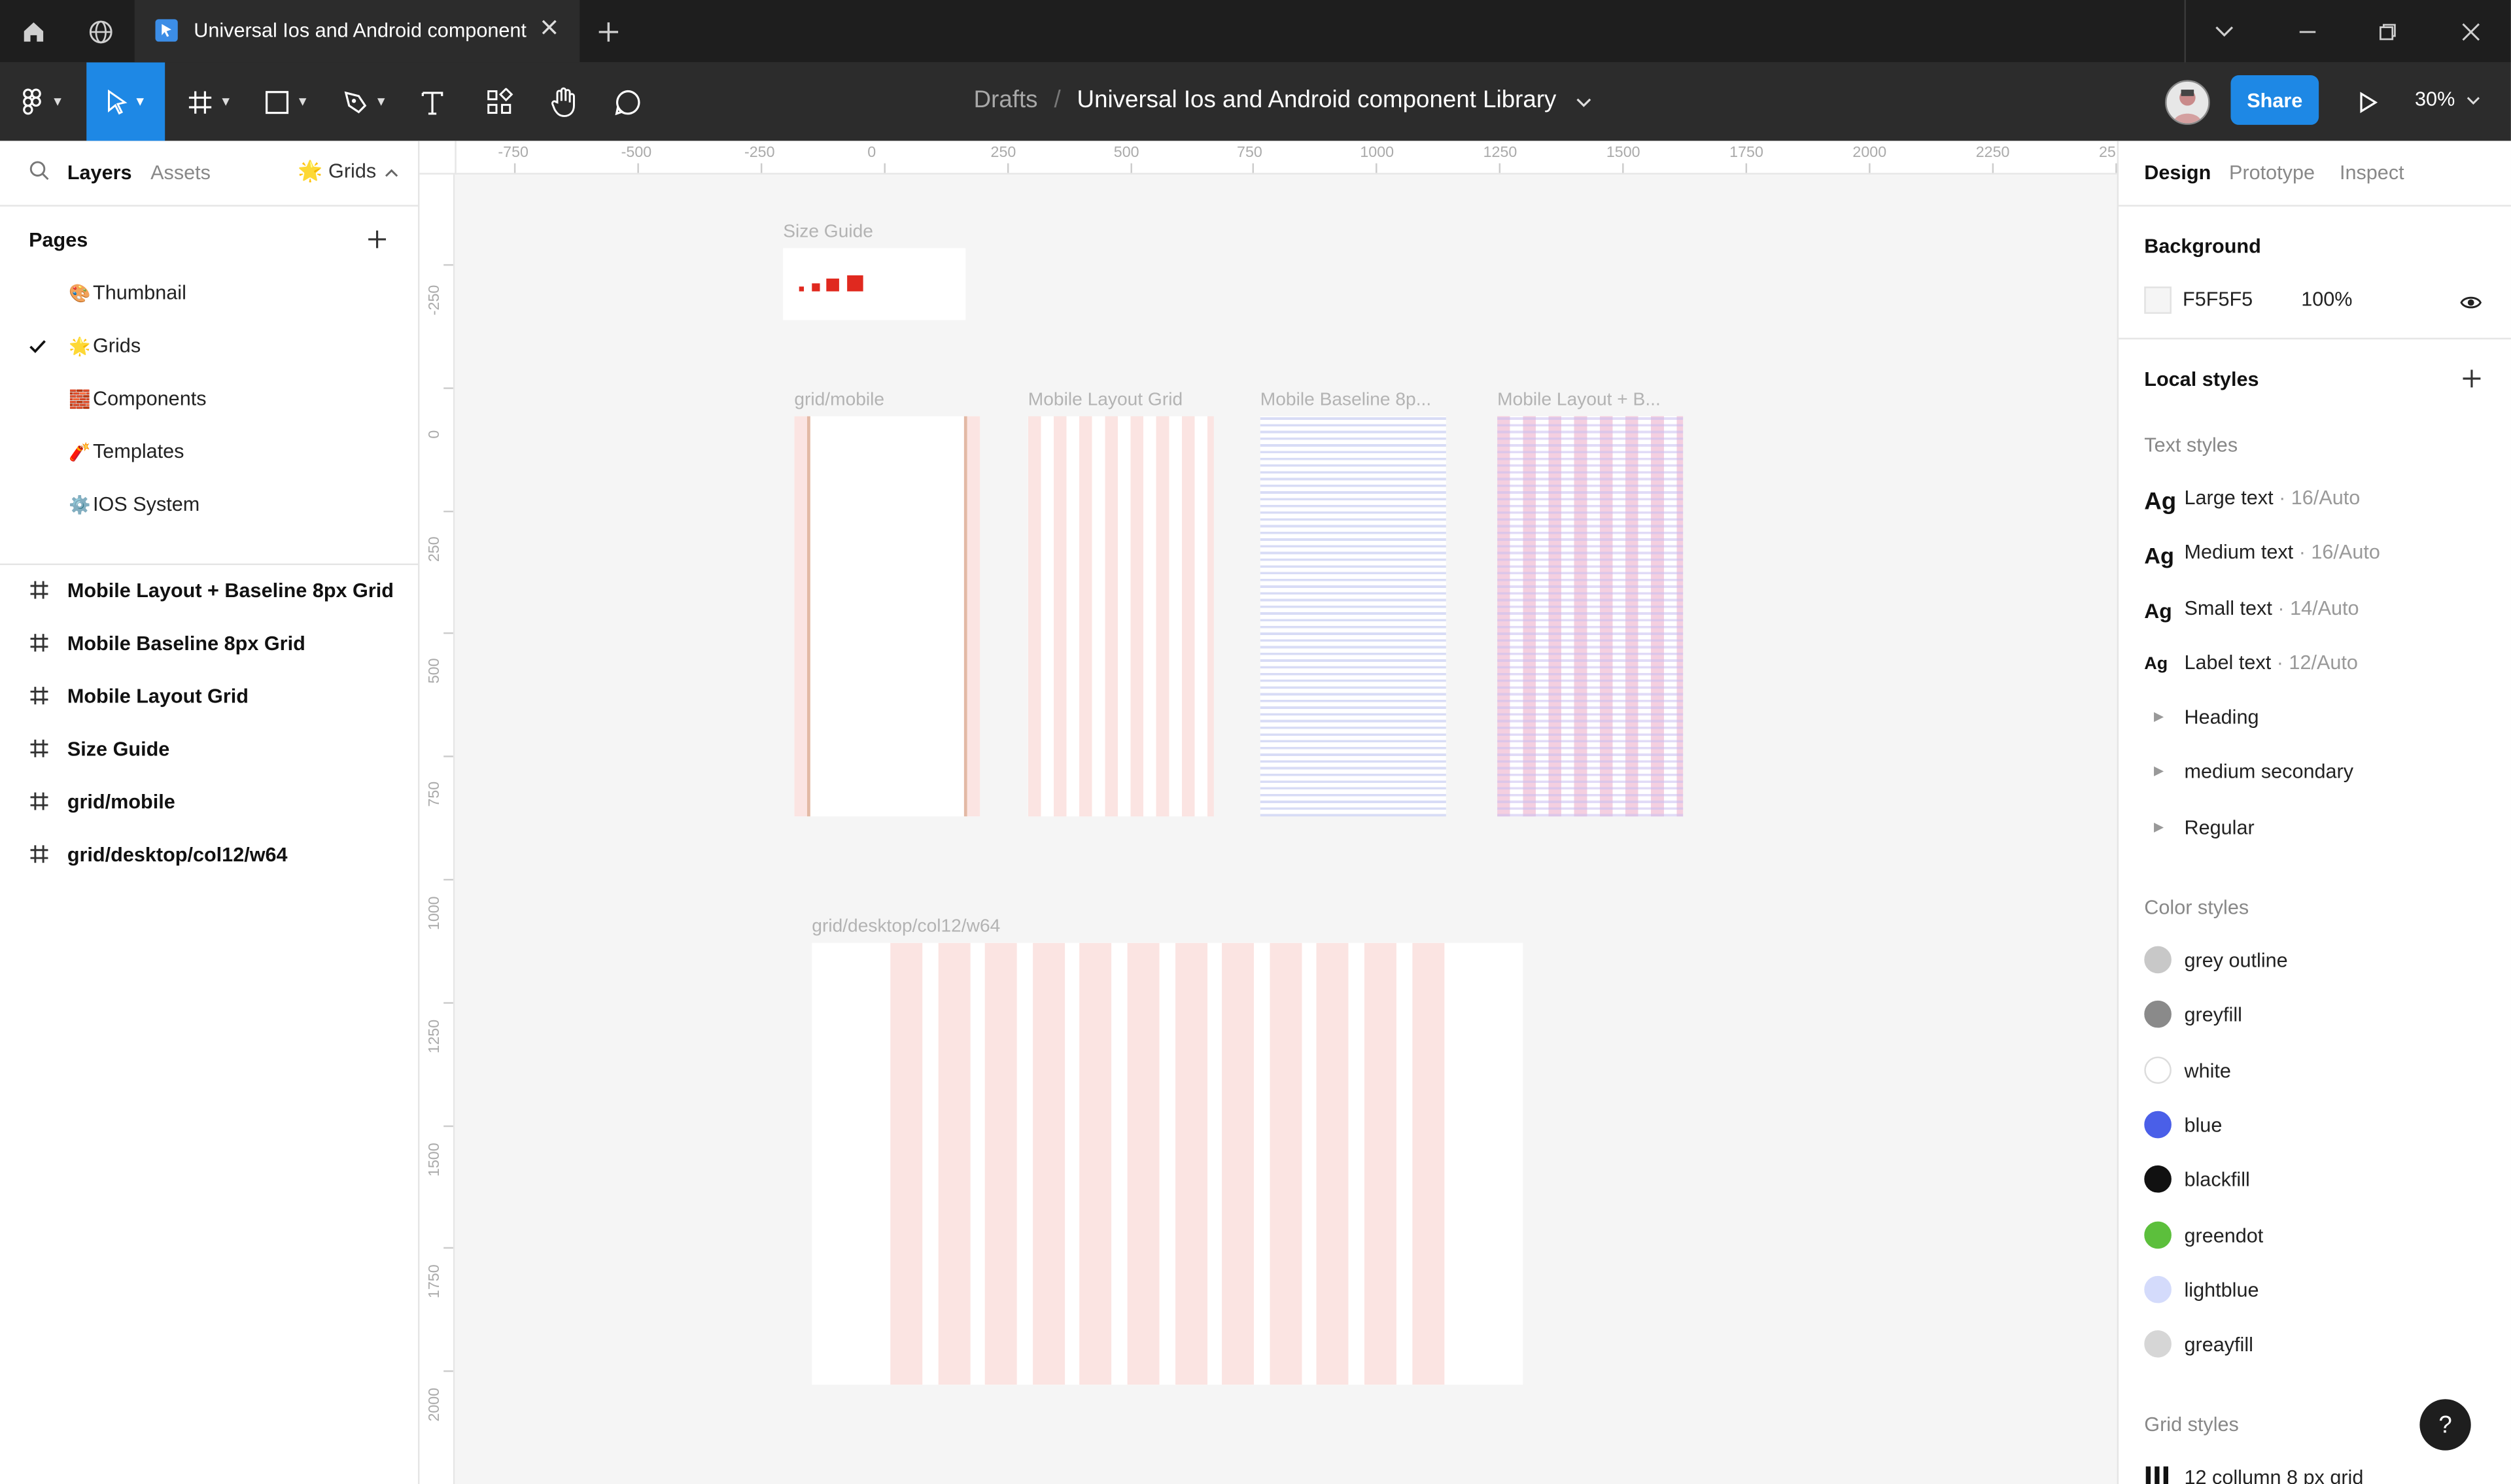 Image resolution: width=2511 pixels, height=1484 pixels. What do you see at coordinates (2272, 173) in the screenshot?
I see `tab-prototype: Prototype` at bounding box center [2272, 173].